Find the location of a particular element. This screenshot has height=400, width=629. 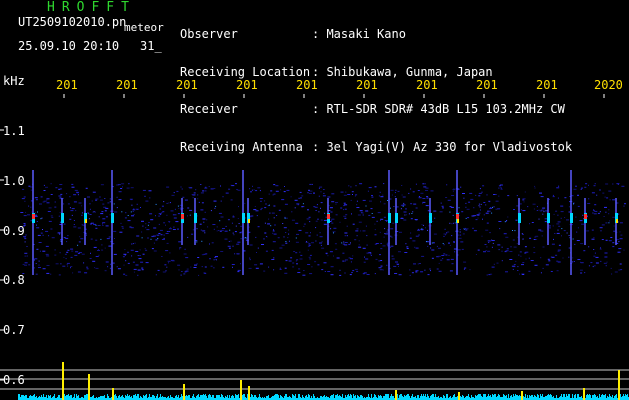

location-value: : Shibukawa, Gunma, Japan is located at coordinates (402, 71).